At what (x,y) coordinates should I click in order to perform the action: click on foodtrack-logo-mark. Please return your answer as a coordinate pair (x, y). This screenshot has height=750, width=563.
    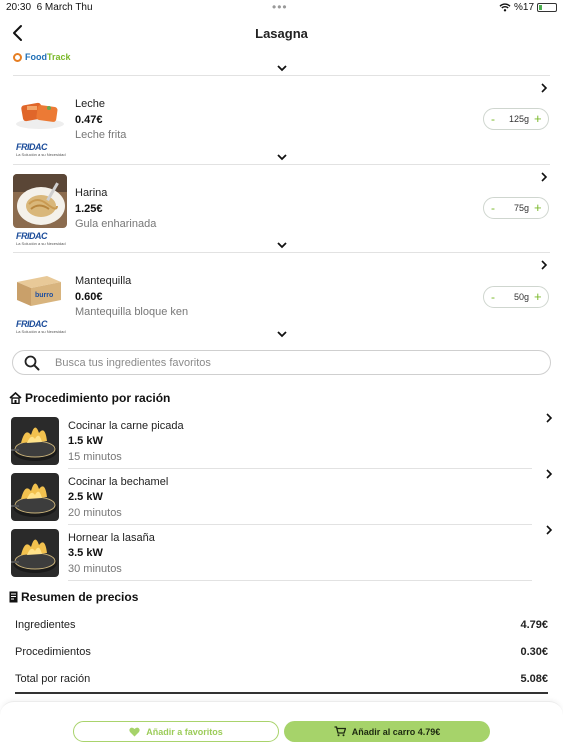
    Looking at the image, I should click on (17, 57).